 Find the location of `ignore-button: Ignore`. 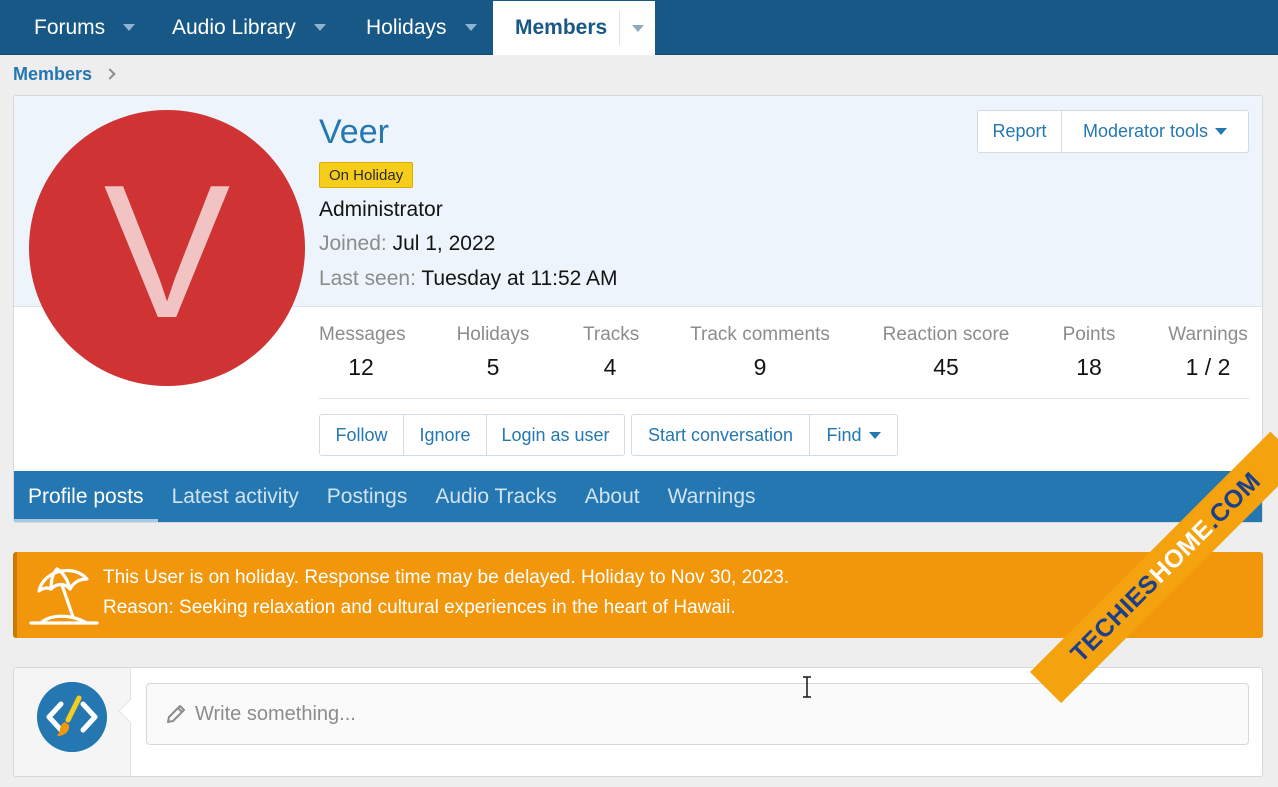

ignore-button: Ignore is located at coordinates (445, 435).